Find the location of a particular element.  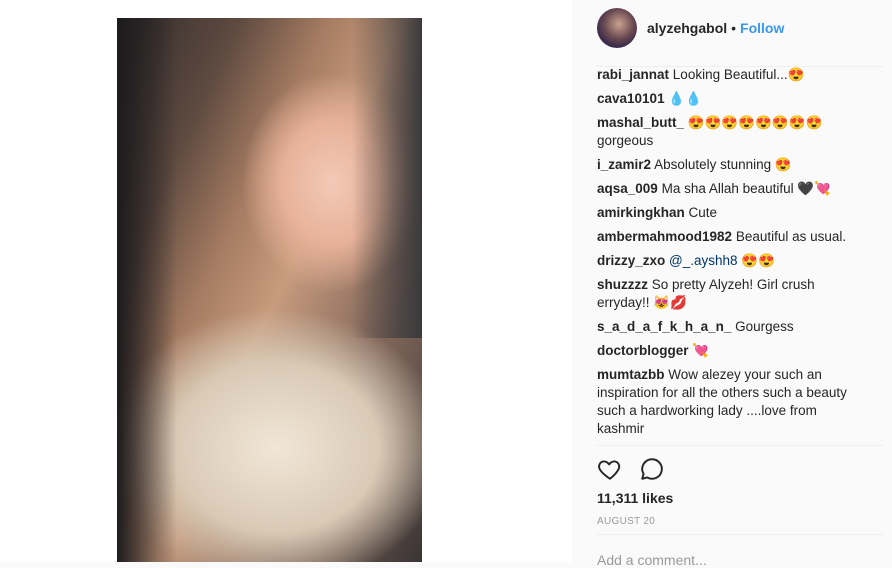

comment-row: s_a_d_a_f_k_h_a_n_ Gourgess is located at coordinates (731, 327).